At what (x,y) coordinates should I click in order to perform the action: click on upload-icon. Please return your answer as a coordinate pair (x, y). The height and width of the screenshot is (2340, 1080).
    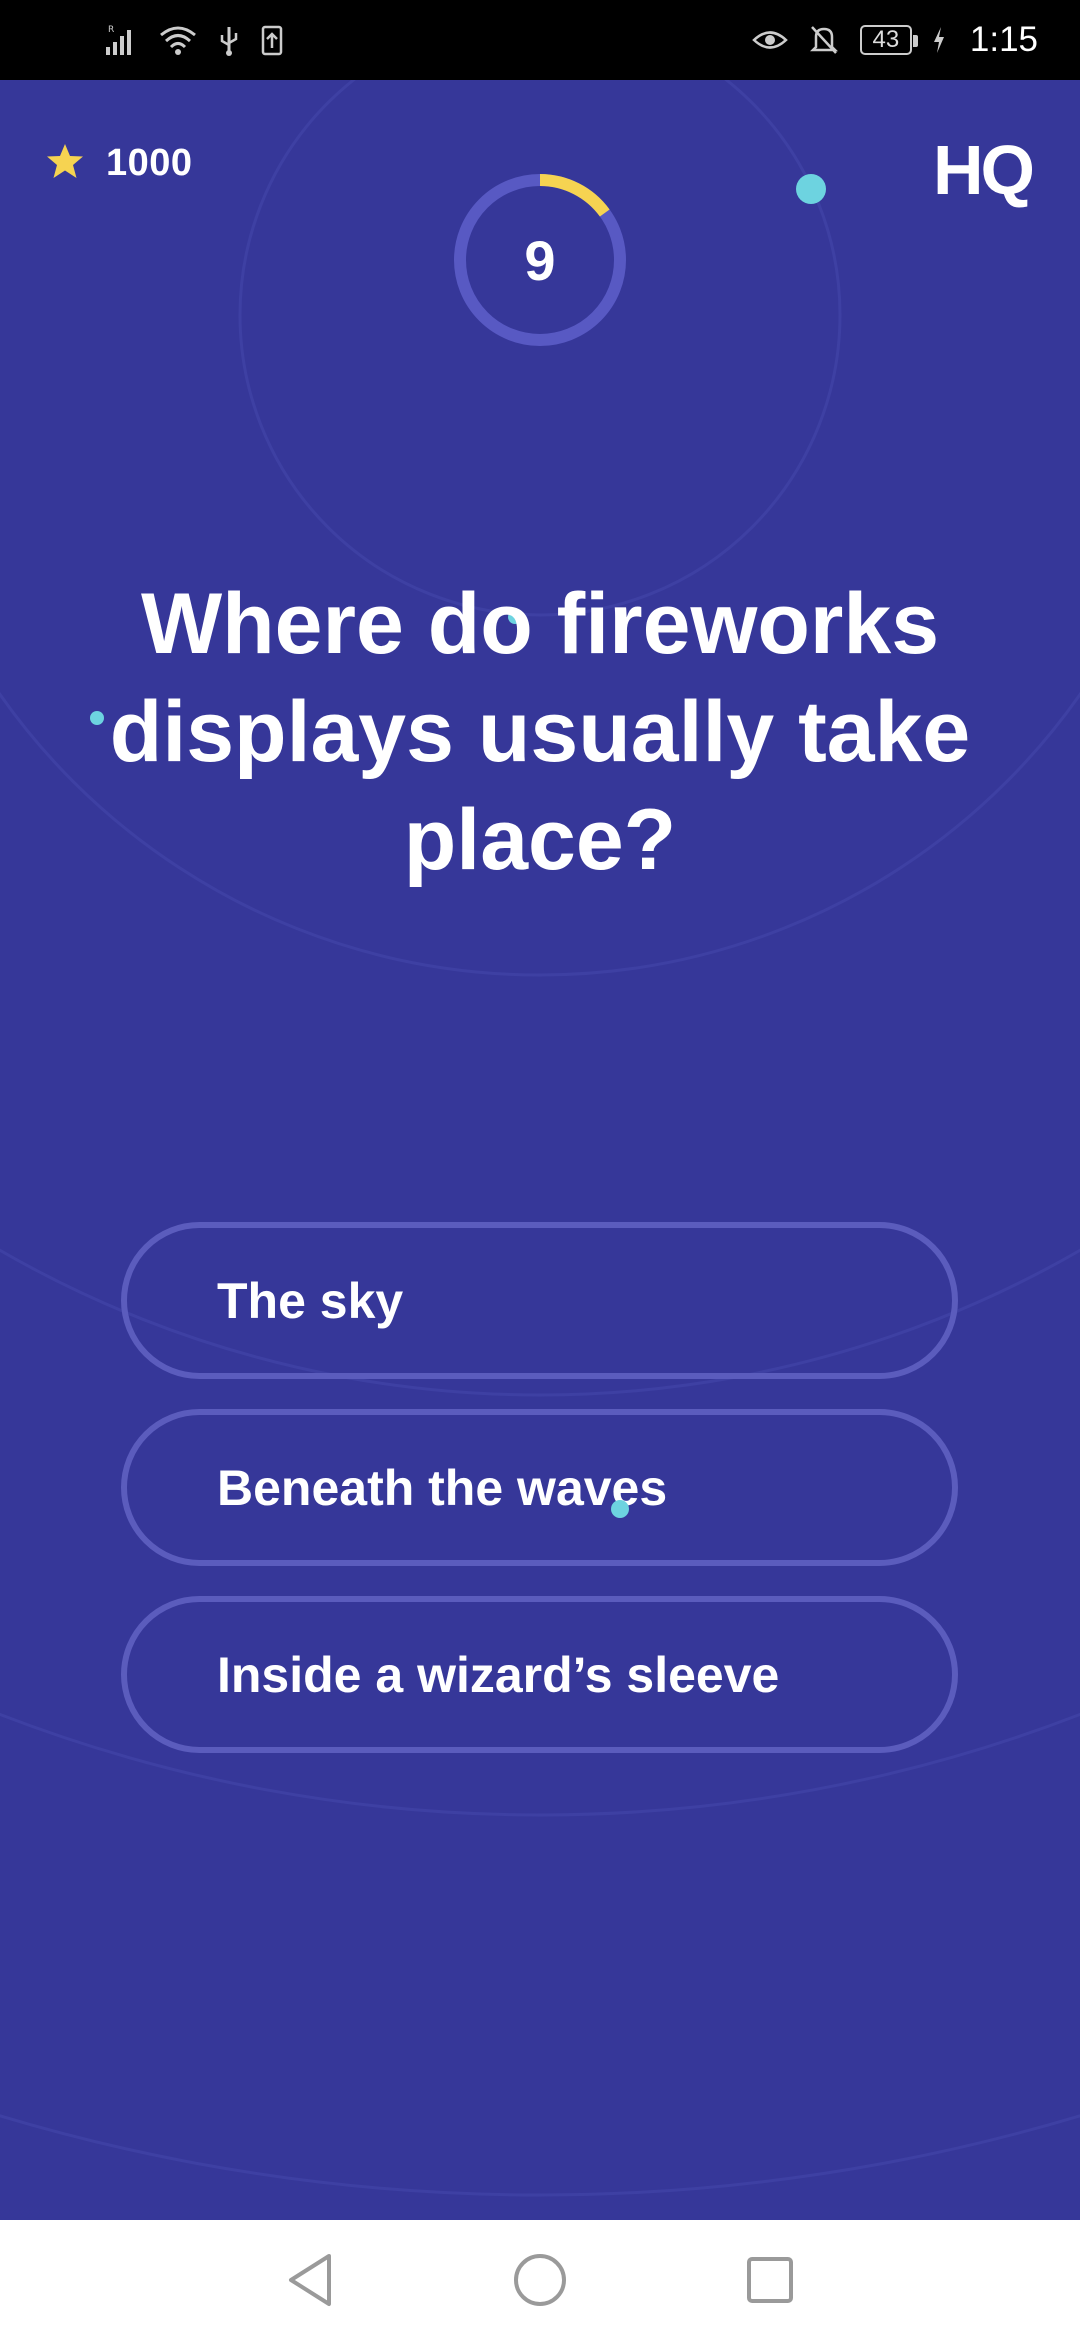
    Looking at the image, I should click on (272, 40).